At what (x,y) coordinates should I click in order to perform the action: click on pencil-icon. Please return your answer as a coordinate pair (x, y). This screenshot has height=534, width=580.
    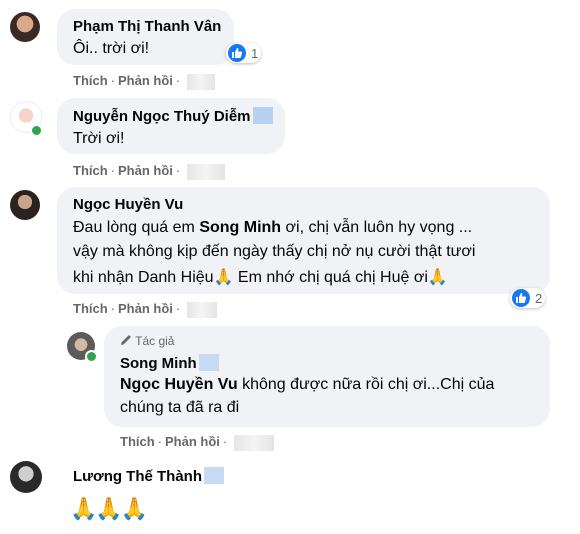
    Looking at the image, I should click on (126, 340).